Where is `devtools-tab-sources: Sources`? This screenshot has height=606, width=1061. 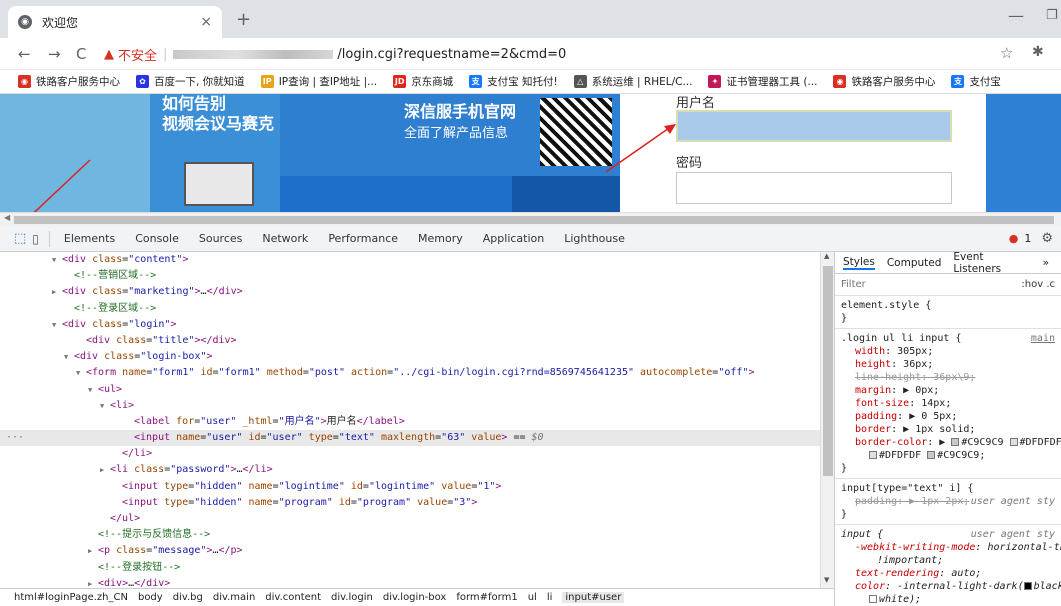
devtools-tab-sources: Sources is located at coordinates (221, 238).